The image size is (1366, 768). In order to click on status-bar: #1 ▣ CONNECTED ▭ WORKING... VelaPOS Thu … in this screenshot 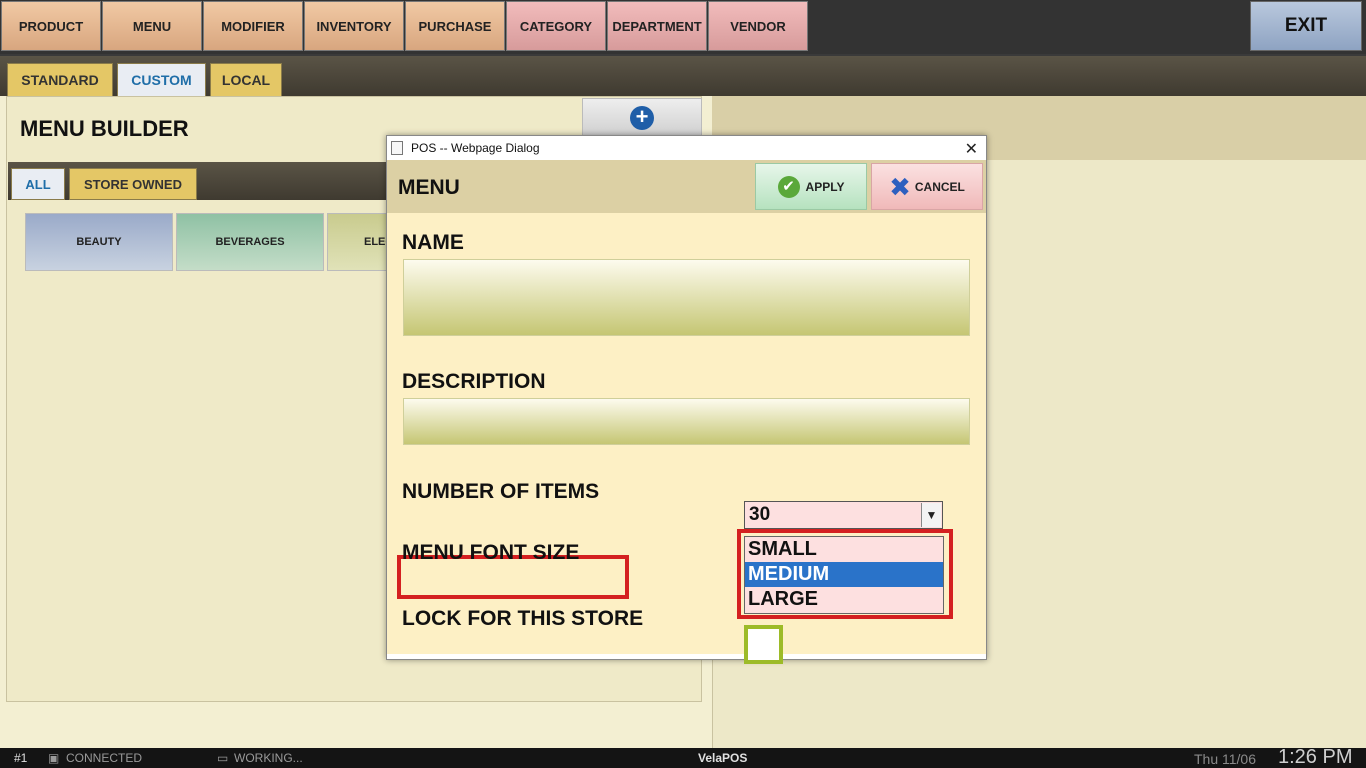, I will do `click(683, 757)`.